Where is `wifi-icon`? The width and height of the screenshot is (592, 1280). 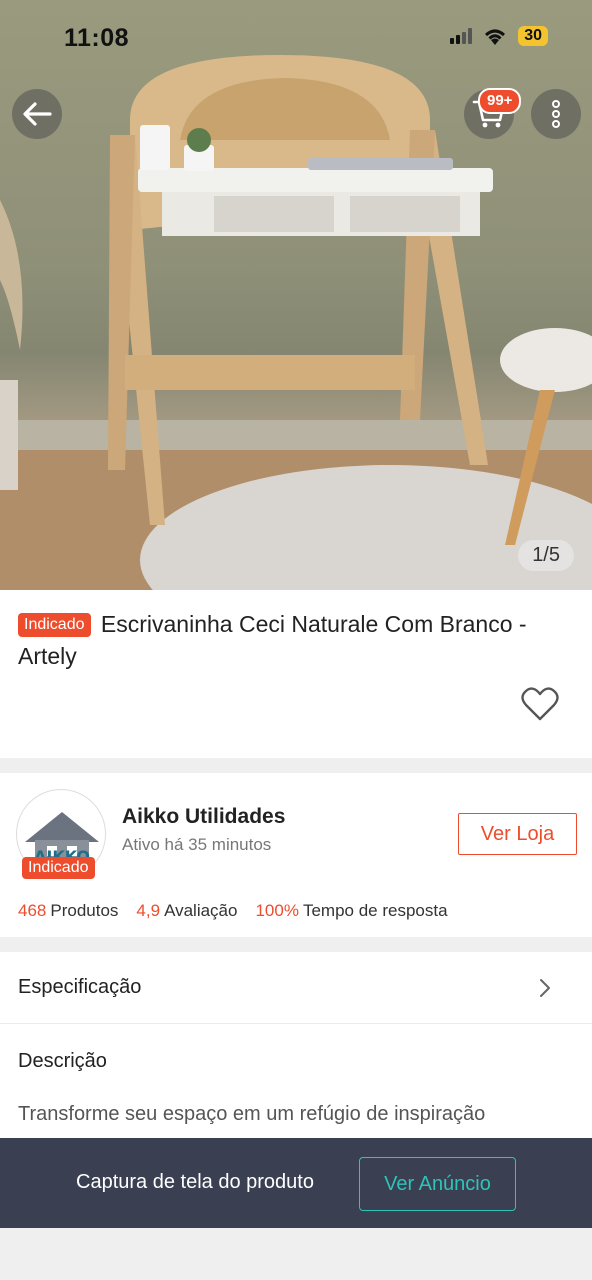 wifi-icon is located at coordinates (495, 37).